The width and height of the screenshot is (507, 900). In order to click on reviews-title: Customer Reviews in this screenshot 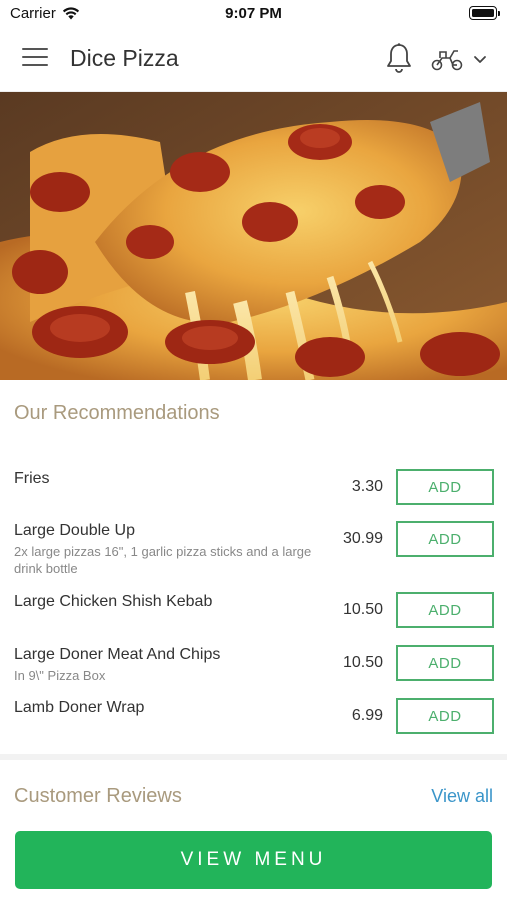, I will do `click(98, 796)`.